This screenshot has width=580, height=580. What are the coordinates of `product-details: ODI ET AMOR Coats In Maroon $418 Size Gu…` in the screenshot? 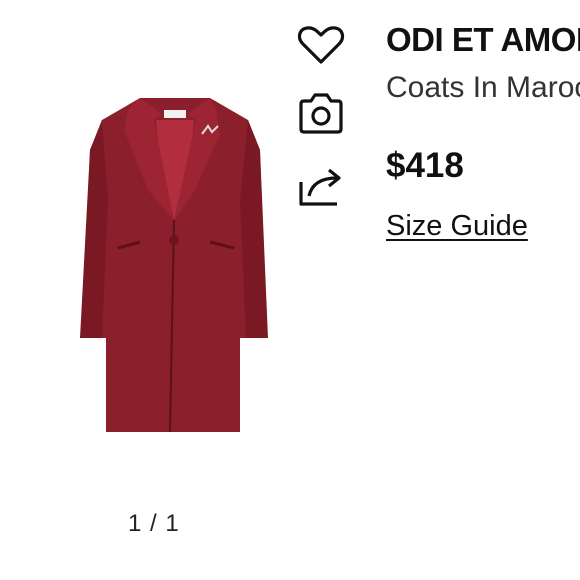 It's located at (483, 132).